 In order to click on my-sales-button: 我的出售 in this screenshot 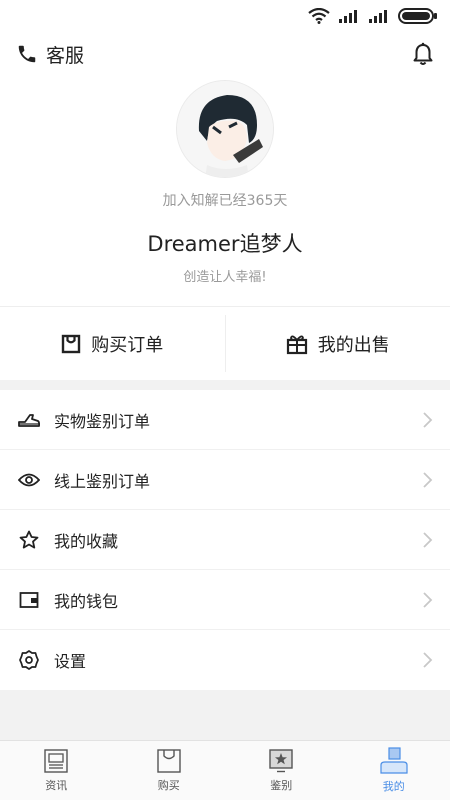, I will do `click(338, 343)`.